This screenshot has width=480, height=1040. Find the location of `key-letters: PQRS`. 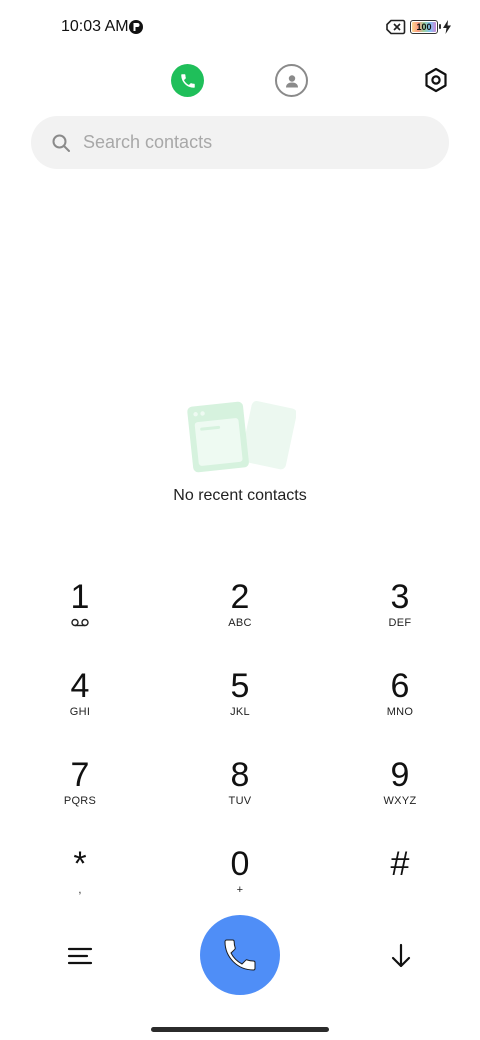

key-letters: PQRS is located at coordinates (80, 801).